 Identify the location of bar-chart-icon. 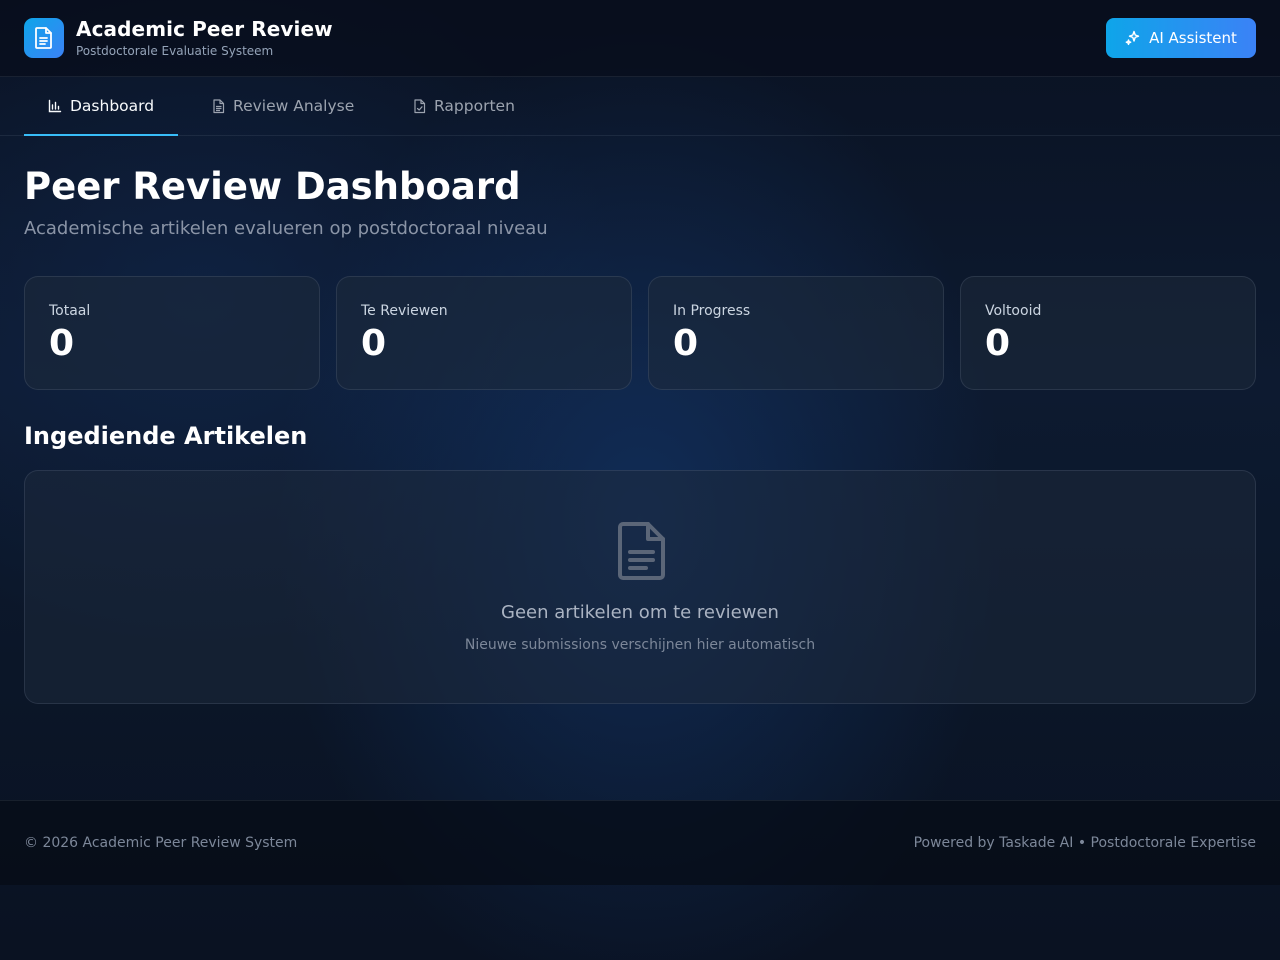
(55, 106).